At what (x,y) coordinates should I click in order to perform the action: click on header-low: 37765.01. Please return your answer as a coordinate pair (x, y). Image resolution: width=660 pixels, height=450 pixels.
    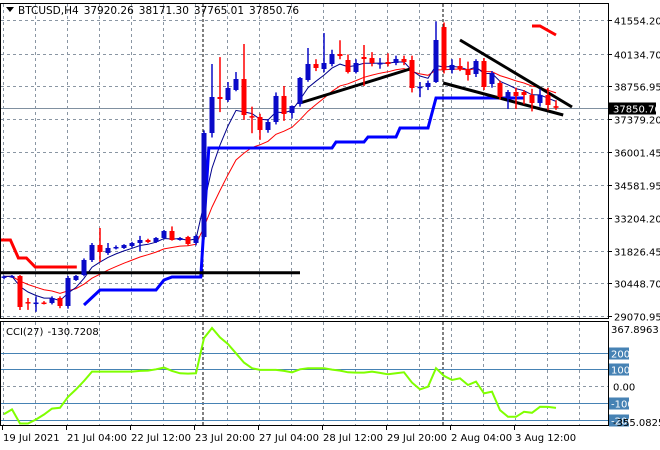
    Looking at the image, I should click on (219, 11).